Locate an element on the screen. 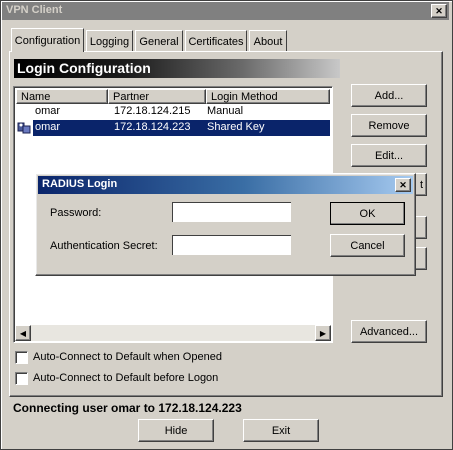 This screenshot has height=450, width=453. ok-button: OK is located at coordinates (367, 213).